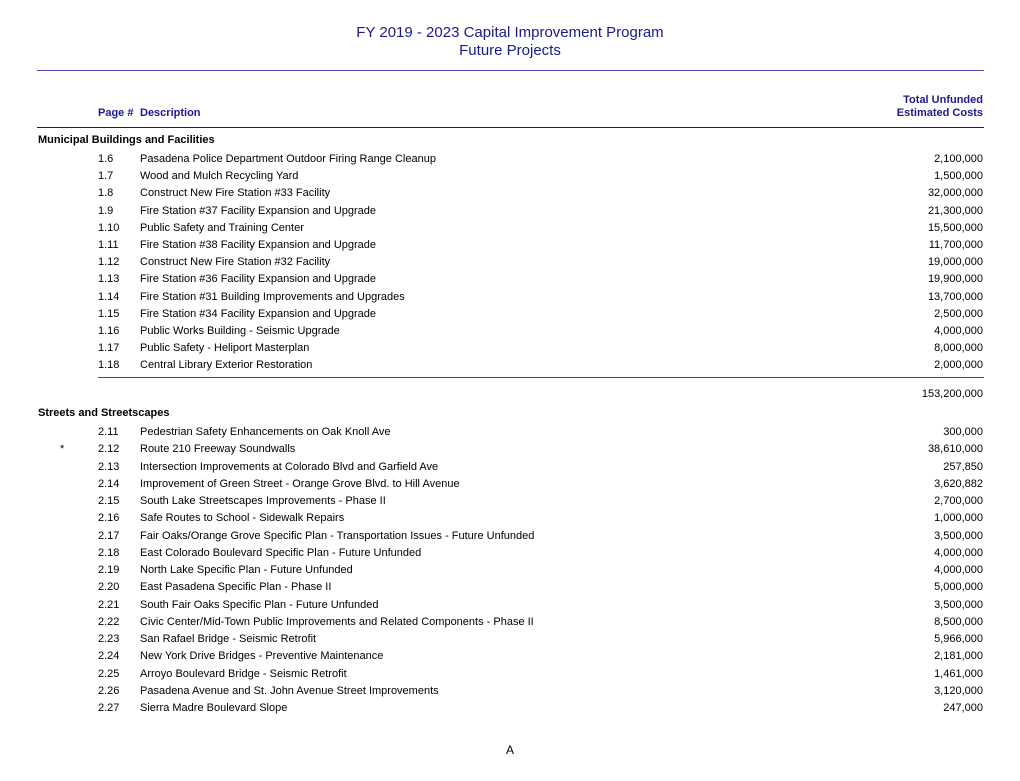  Describe the element at coordinates (963, 432) in the screenshot. I see `estimated-cost: 300,000` at that location.